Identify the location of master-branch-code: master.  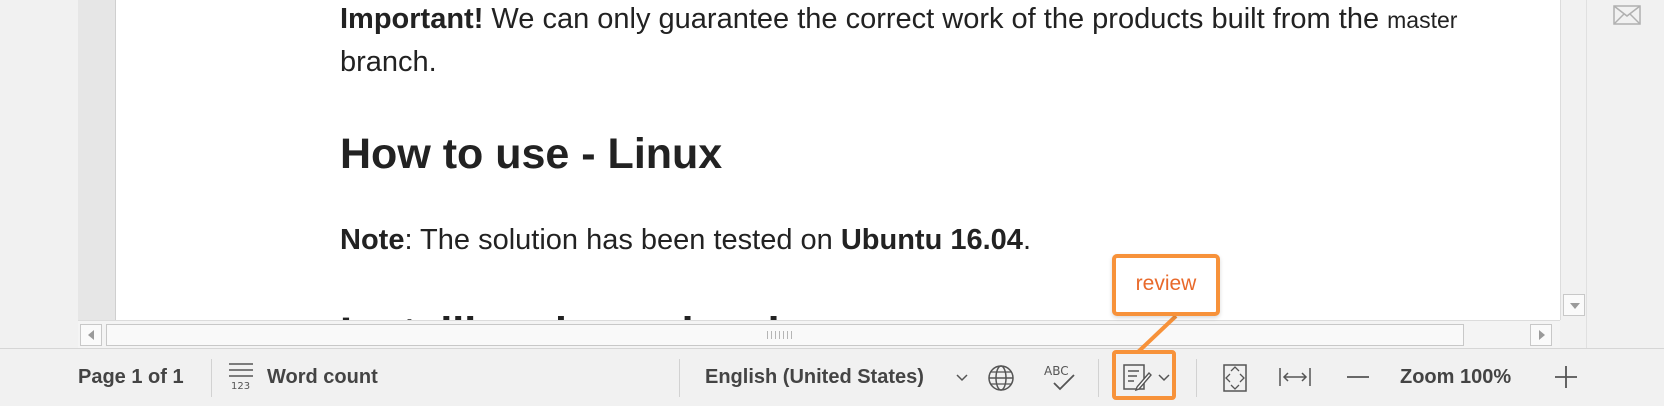
(1422, 20).